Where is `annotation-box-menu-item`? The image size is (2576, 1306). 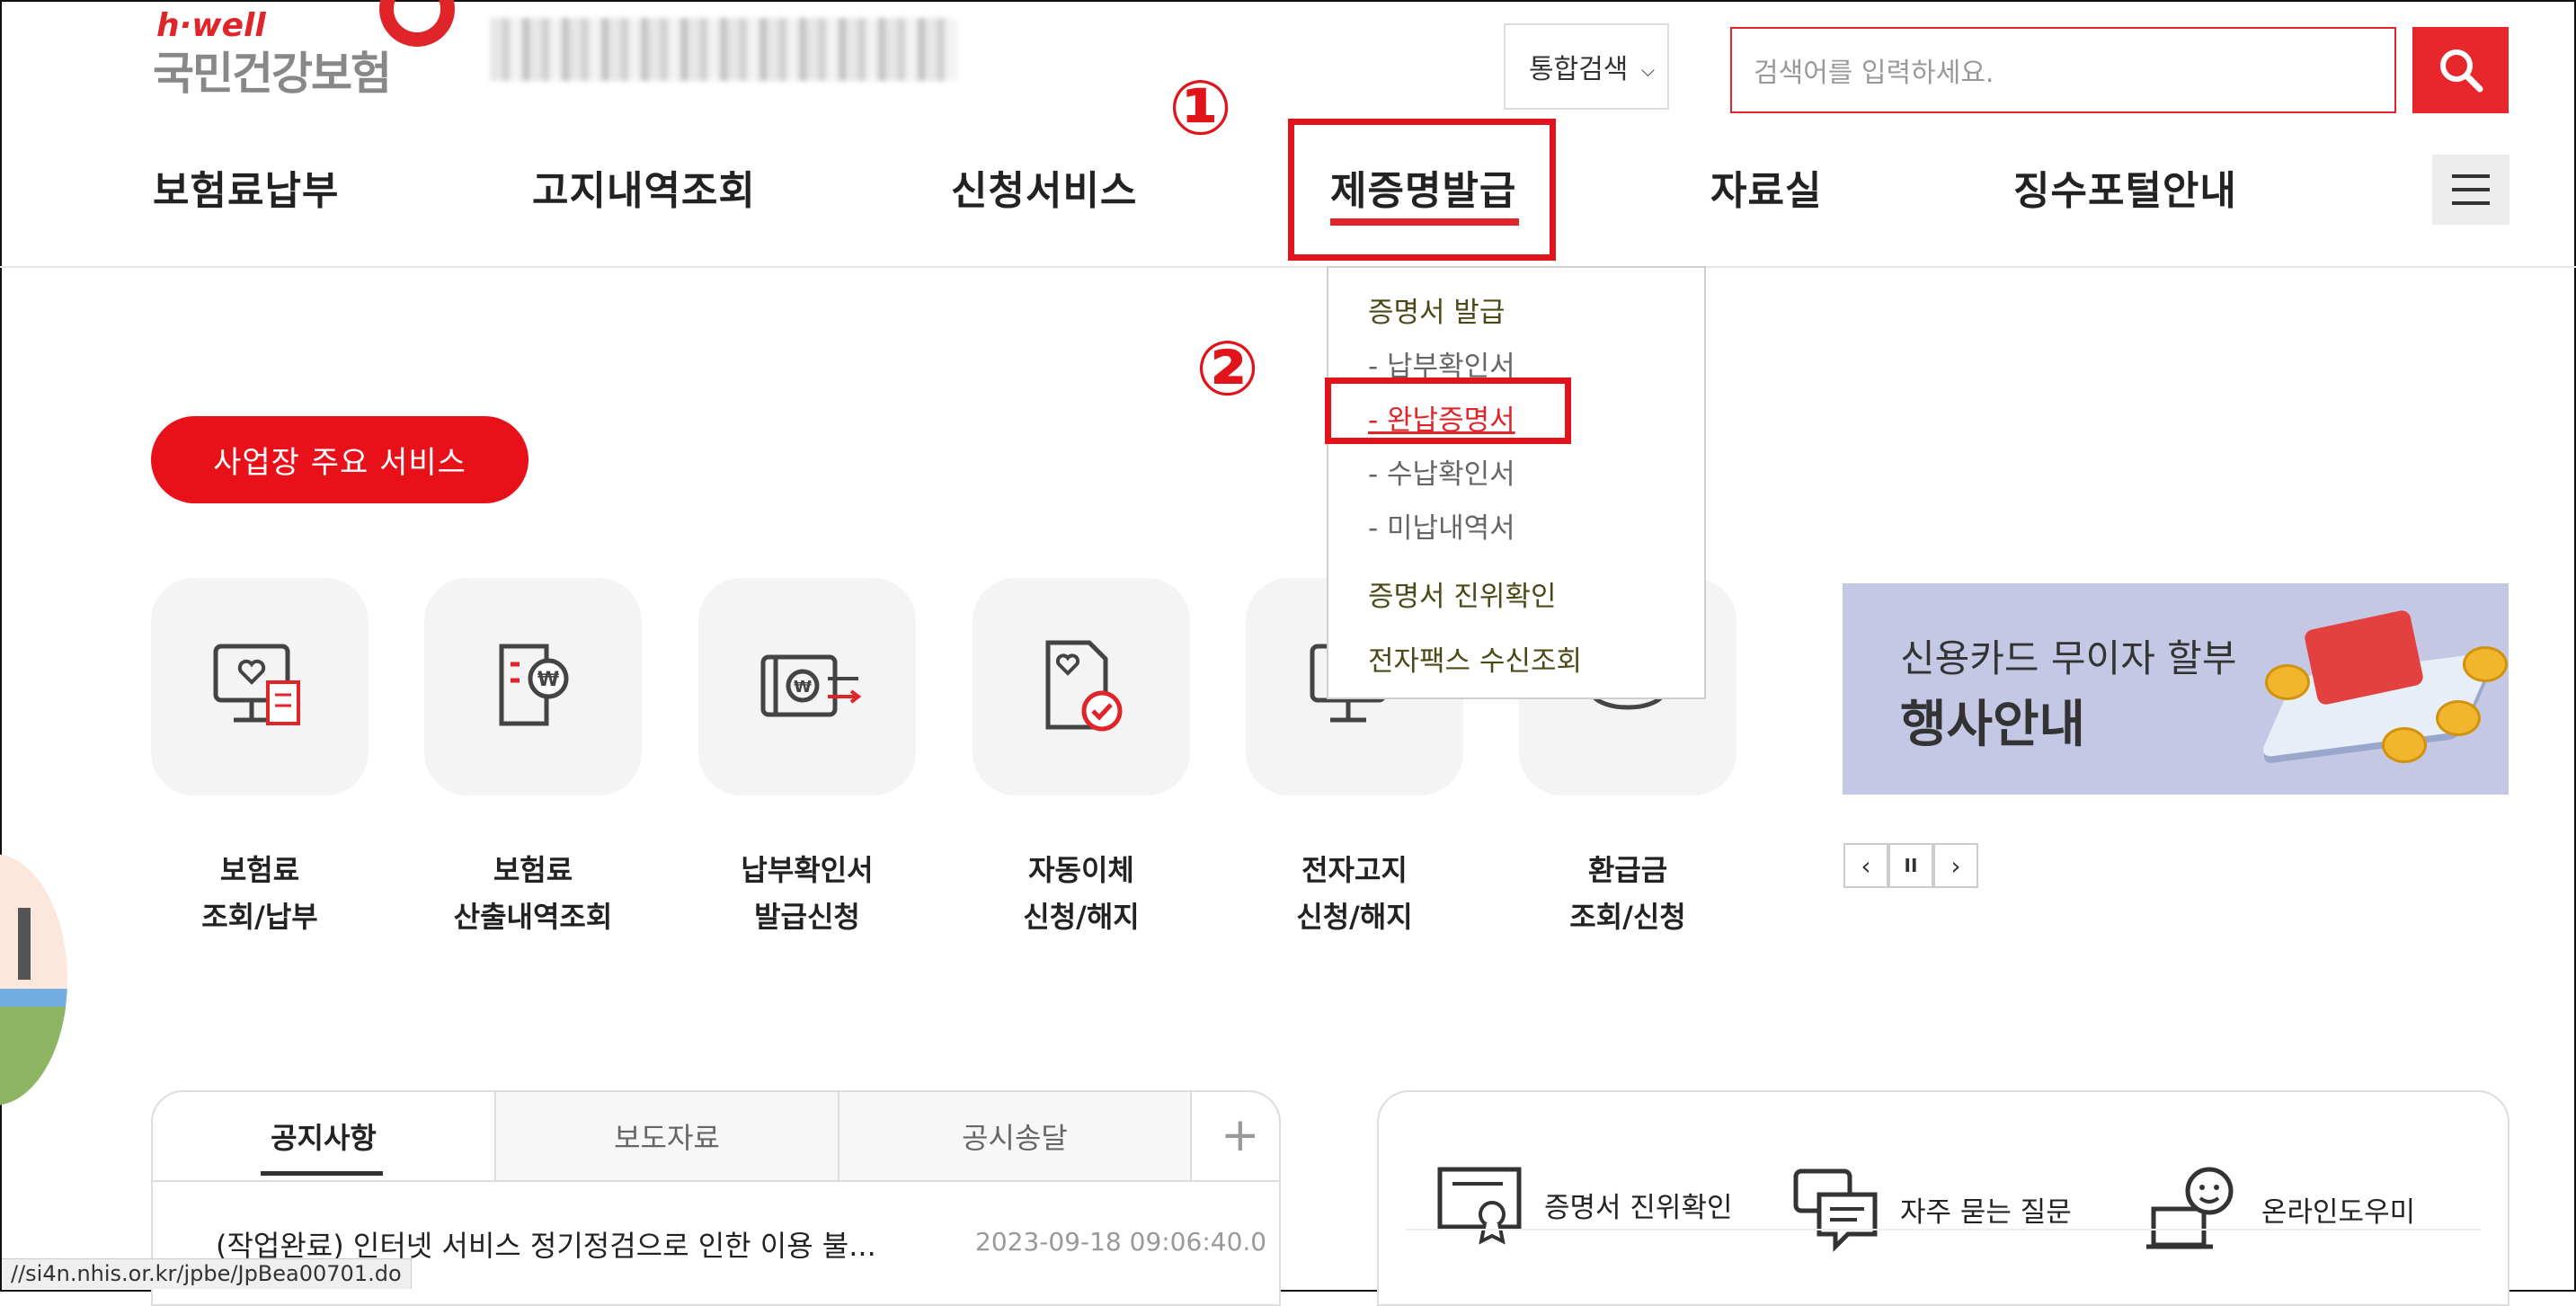 annotation-box-menu-item is located at coordinates (1448, 411).